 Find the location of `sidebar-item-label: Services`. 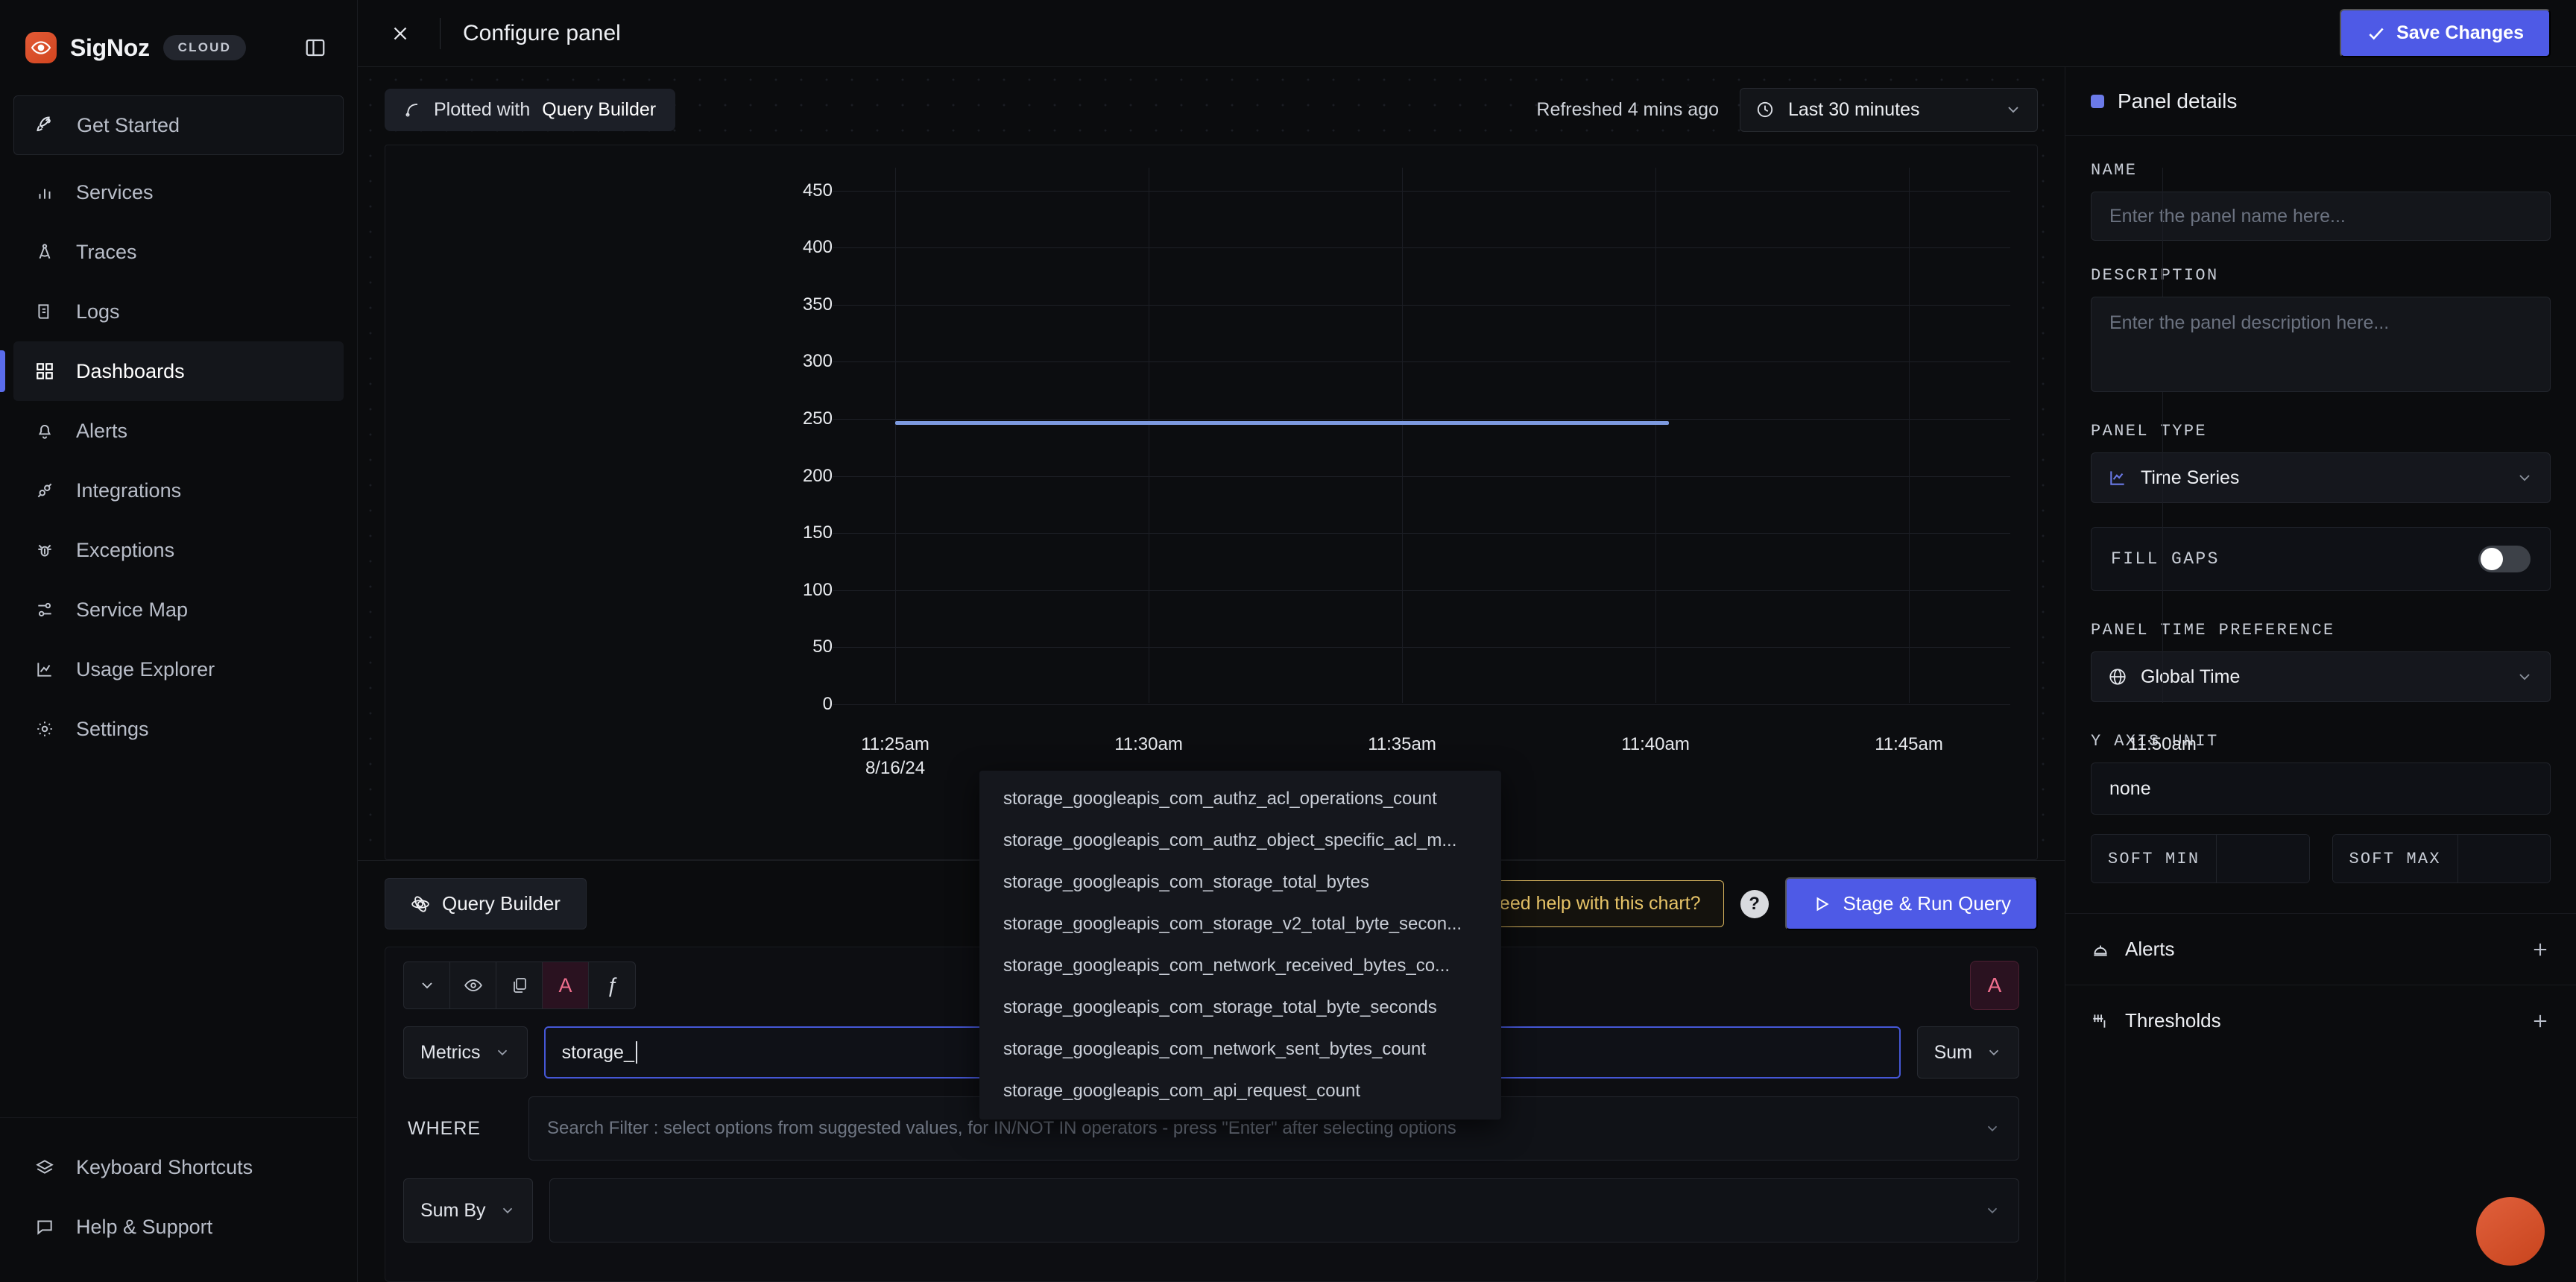

sidebar-item-label: Services is located at coordinates (115, 191).